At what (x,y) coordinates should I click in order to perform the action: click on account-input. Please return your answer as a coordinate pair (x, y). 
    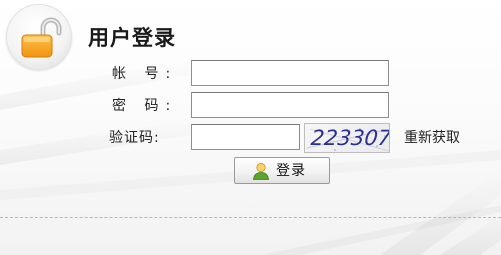
    Looking at the image, I should click on (290, 73).